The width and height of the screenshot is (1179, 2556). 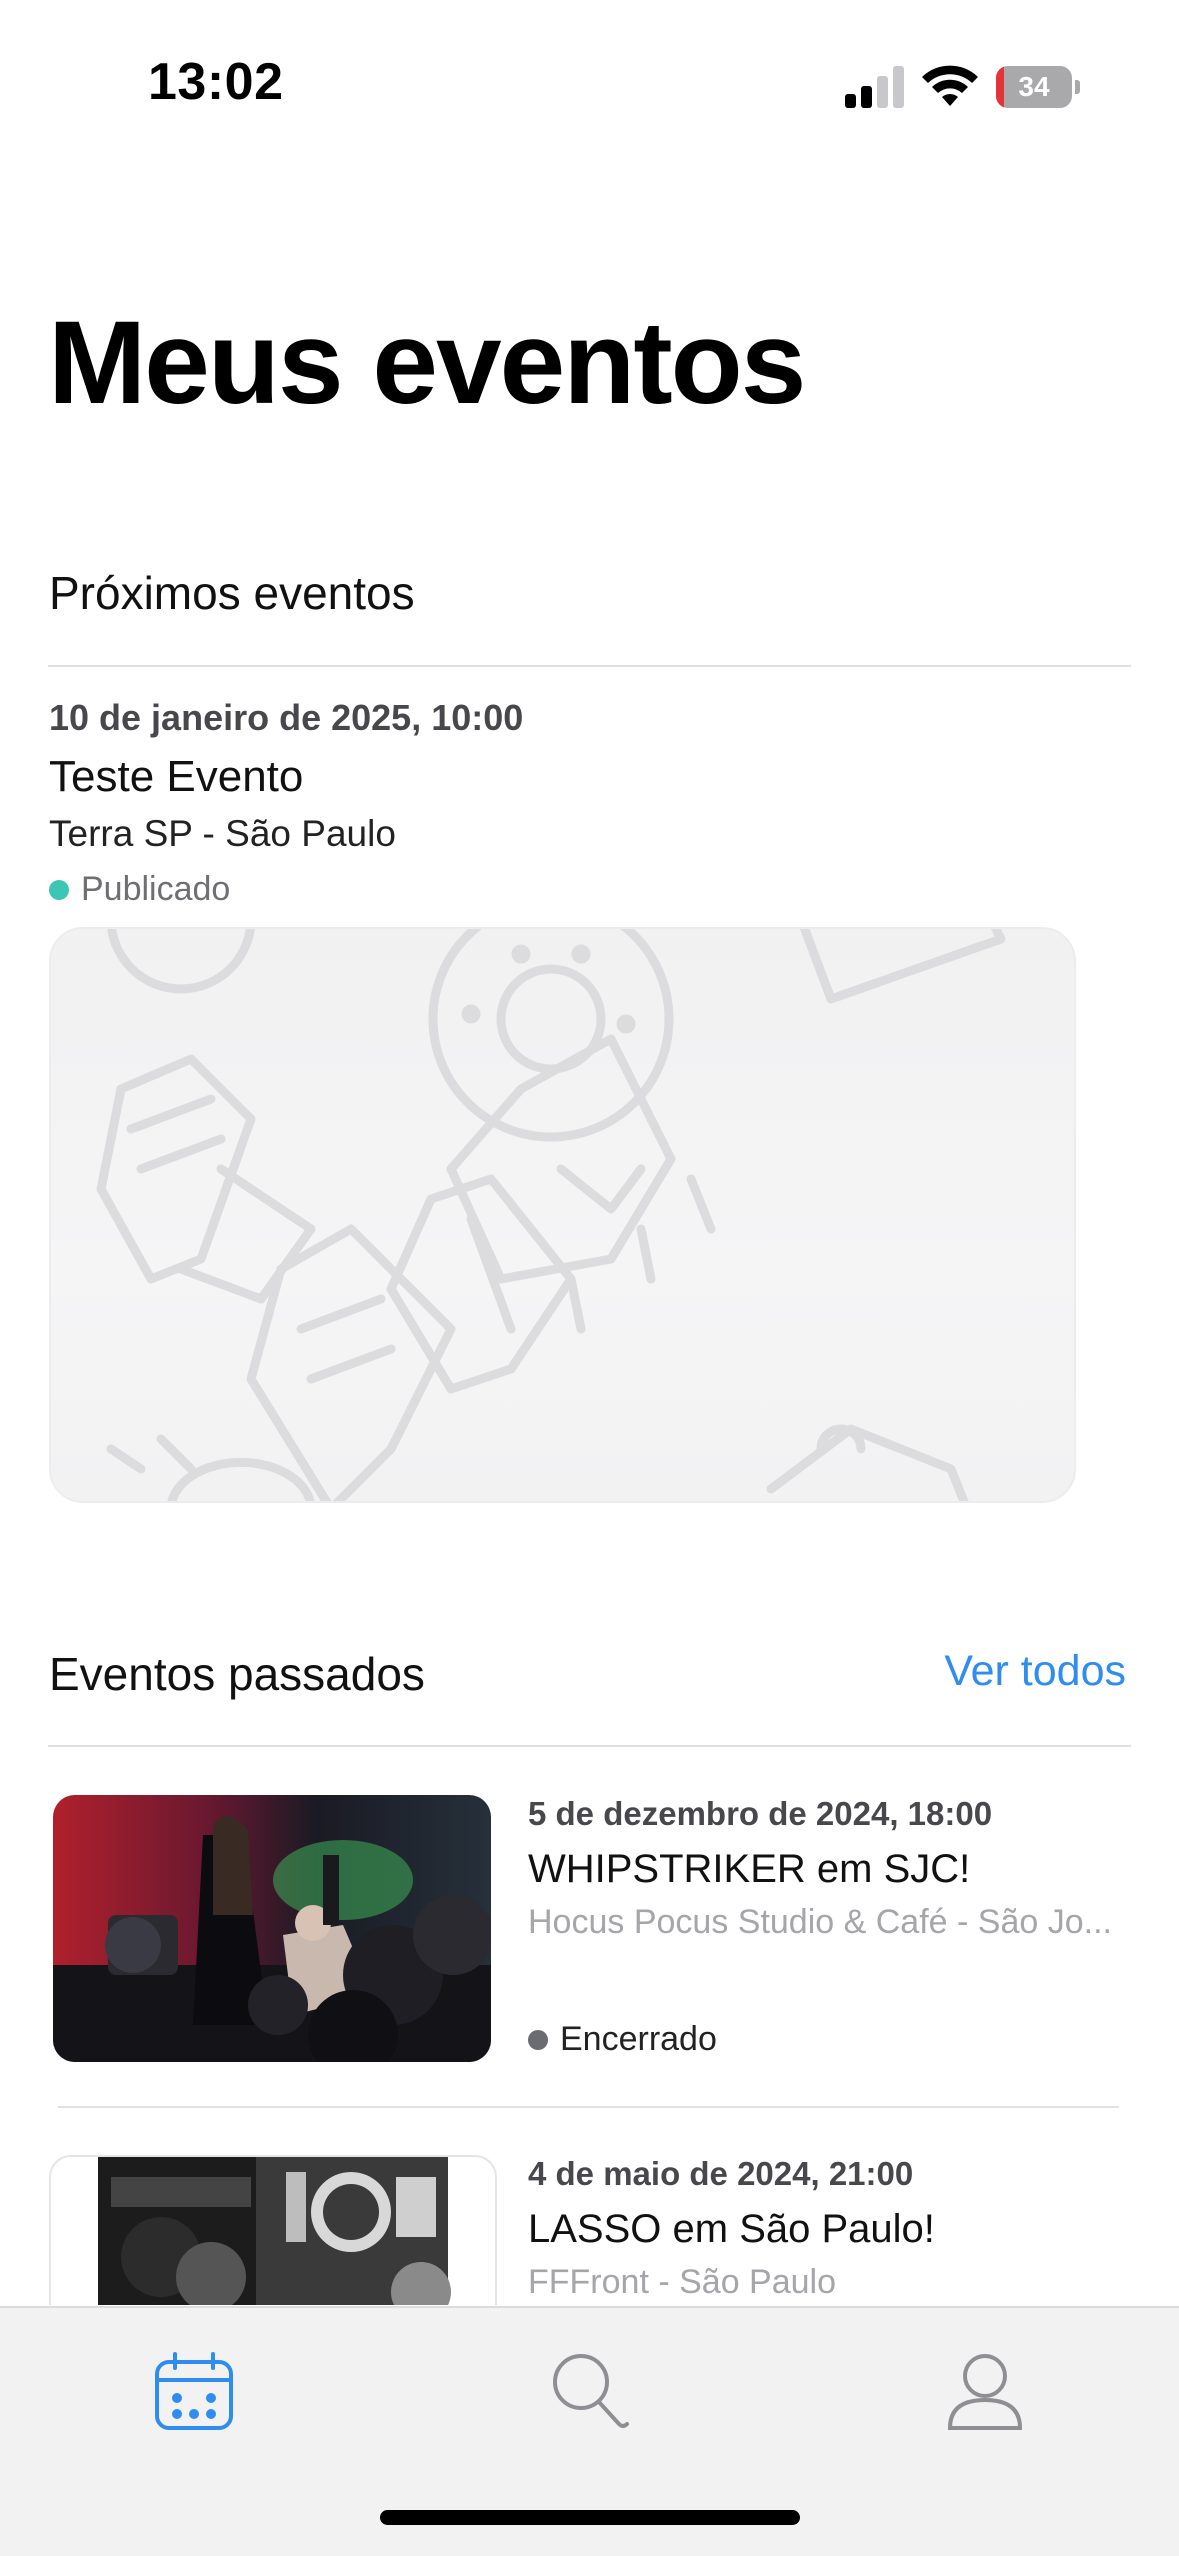 I want to click on event-date: 5 de dezembro de 2024, 18:00, so click(x=760, y=1813).